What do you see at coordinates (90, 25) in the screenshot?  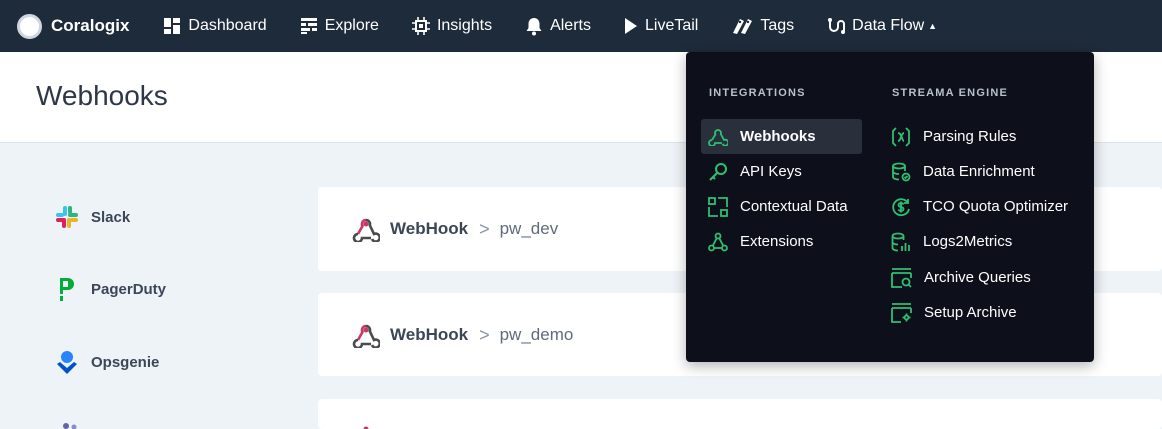 I see `brand-name: Coralogix` at bounding box center [90, 25].